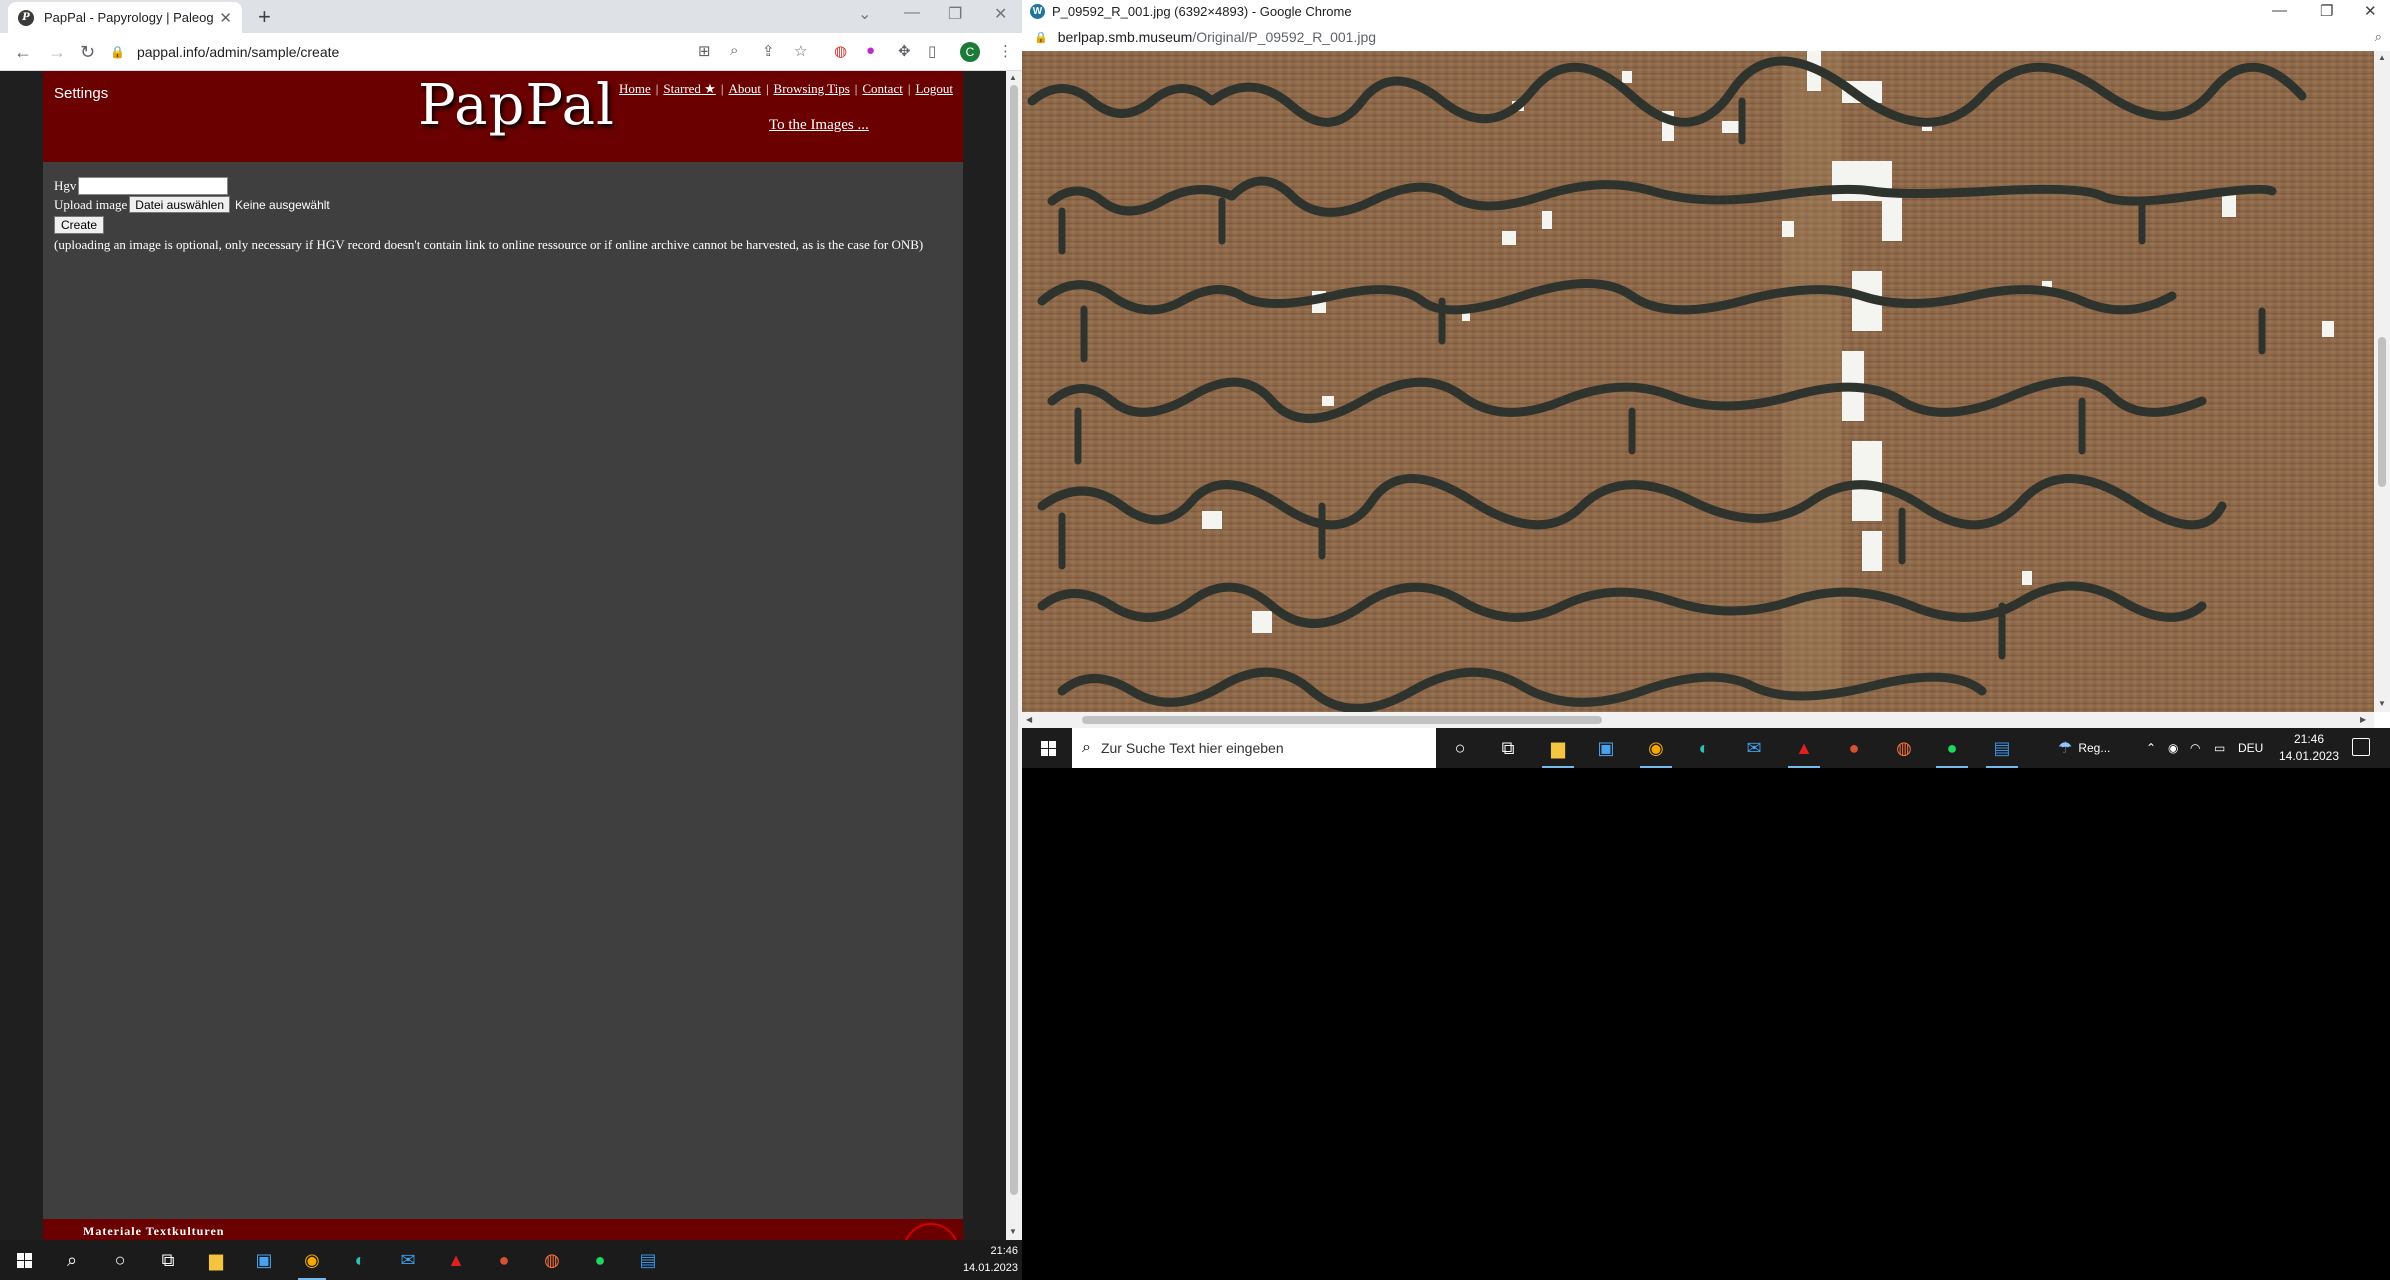 This screenshot has height=1280, width=2390. What do you see at coordinates (704, 51) in the screenshot?
I see `translate-icon: ⊞` at bounding box center [704, 51].